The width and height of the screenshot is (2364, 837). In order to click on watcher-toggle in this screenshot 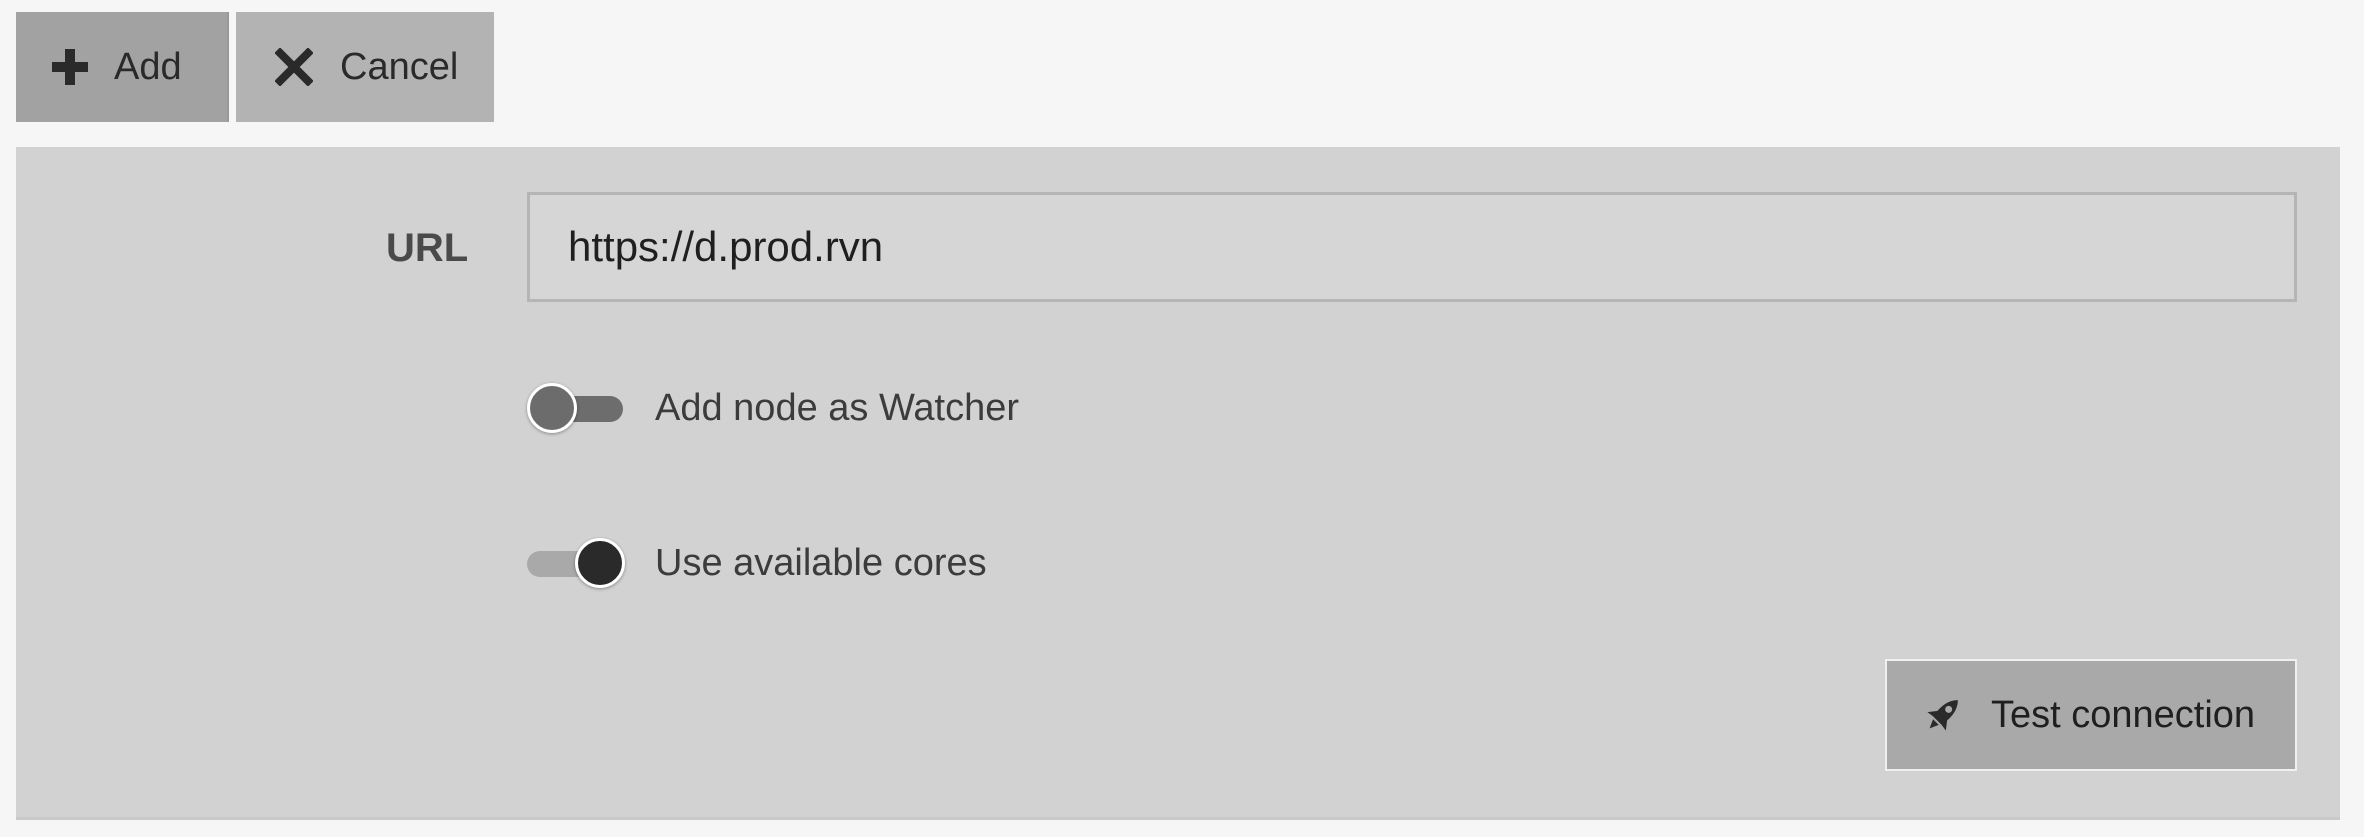, I will do `click(575, 408)`.